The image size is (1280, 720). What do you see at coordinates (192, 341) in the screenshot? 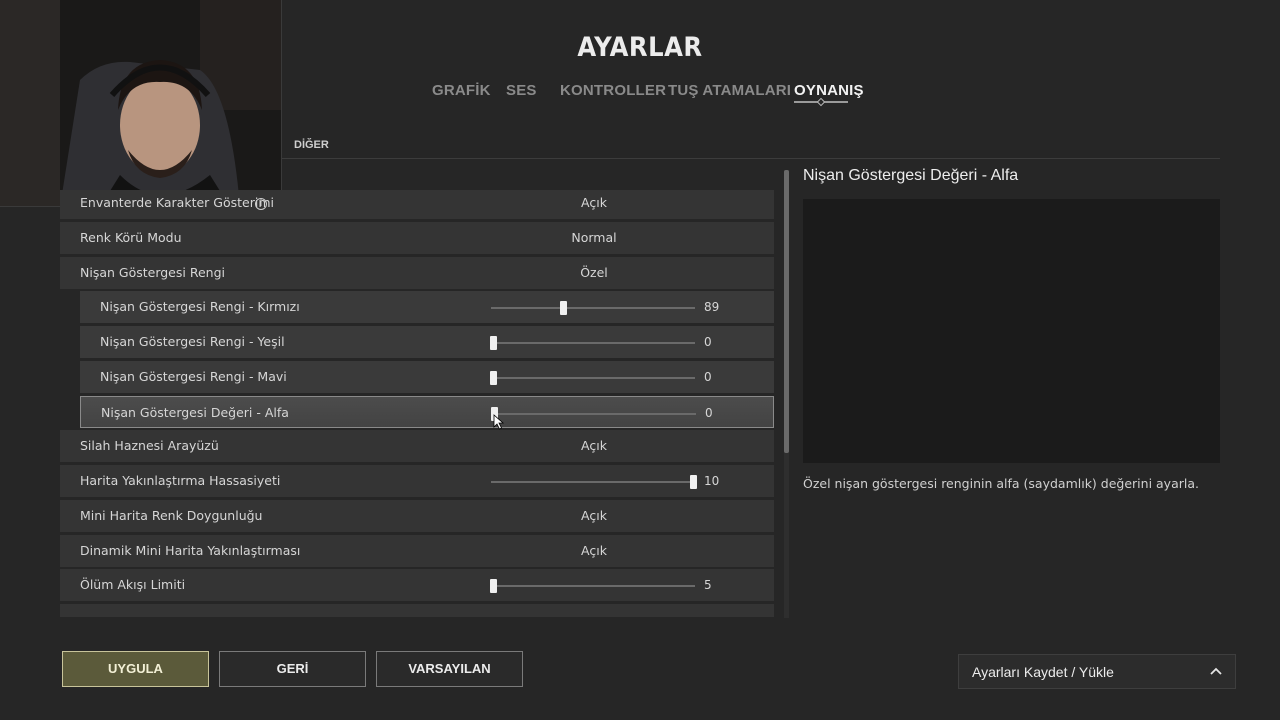
I see `setting-label: Nişan Göstergesi Rengi - Yeşil` at bounding box center [192, 341].